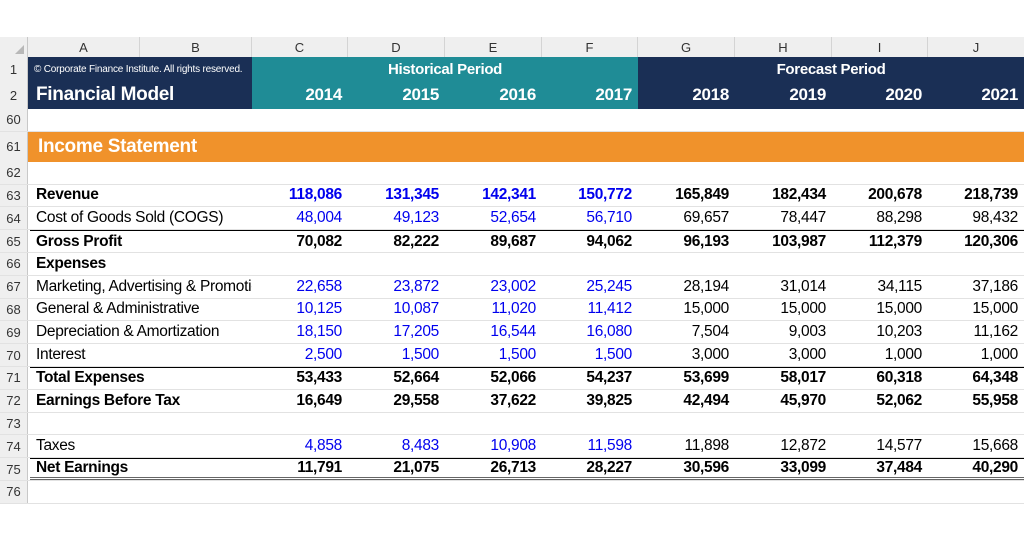  Describe the element at coordinates (141, 287) in the screenshot. I see `row-label: Marketing, Advertising & Promotior` at that location.